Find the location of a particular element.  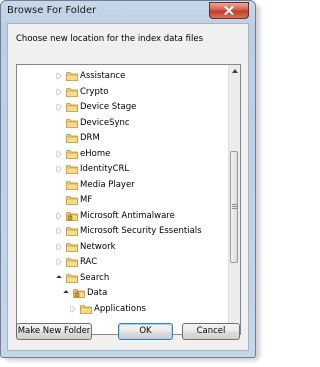

tree-item-label: RAC is located at coordinates (89, 262).